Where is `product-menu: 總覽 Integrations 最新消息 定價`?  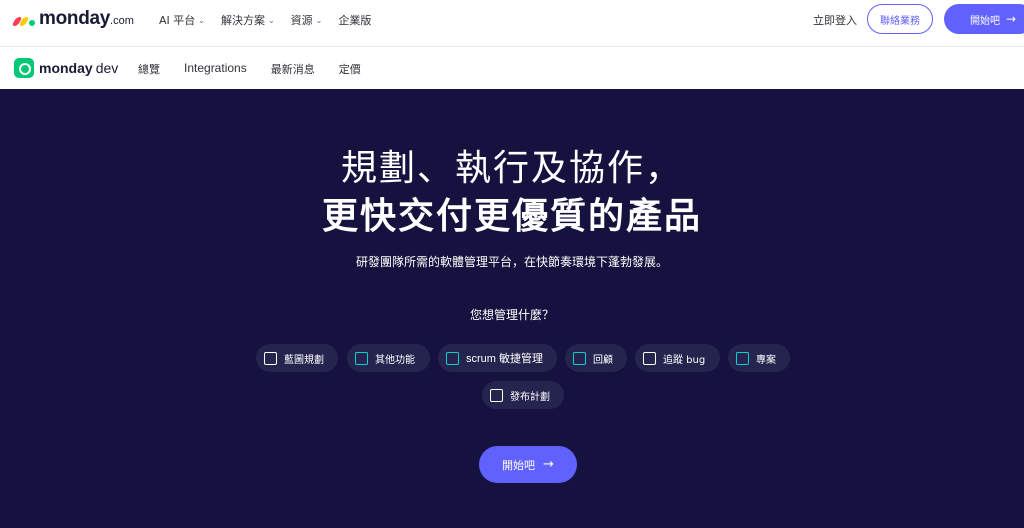
product-menu: 總覽 Integrations 最新消息 定價 is located at coordinates (261, 69).